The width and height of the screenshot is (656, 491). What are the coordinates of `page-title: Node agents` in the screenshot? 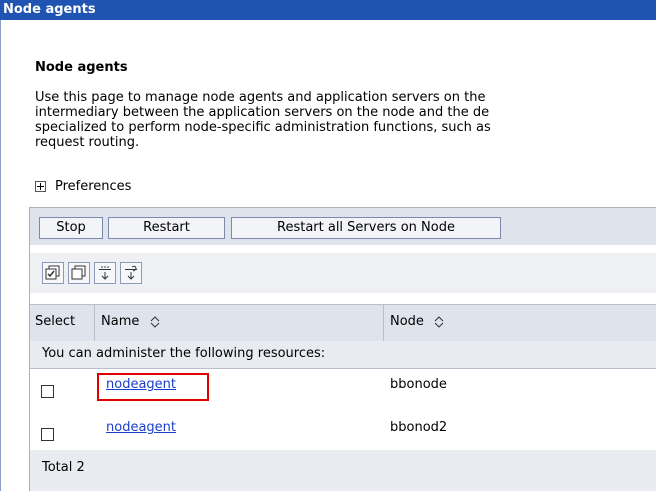 It's located at (81, 67).